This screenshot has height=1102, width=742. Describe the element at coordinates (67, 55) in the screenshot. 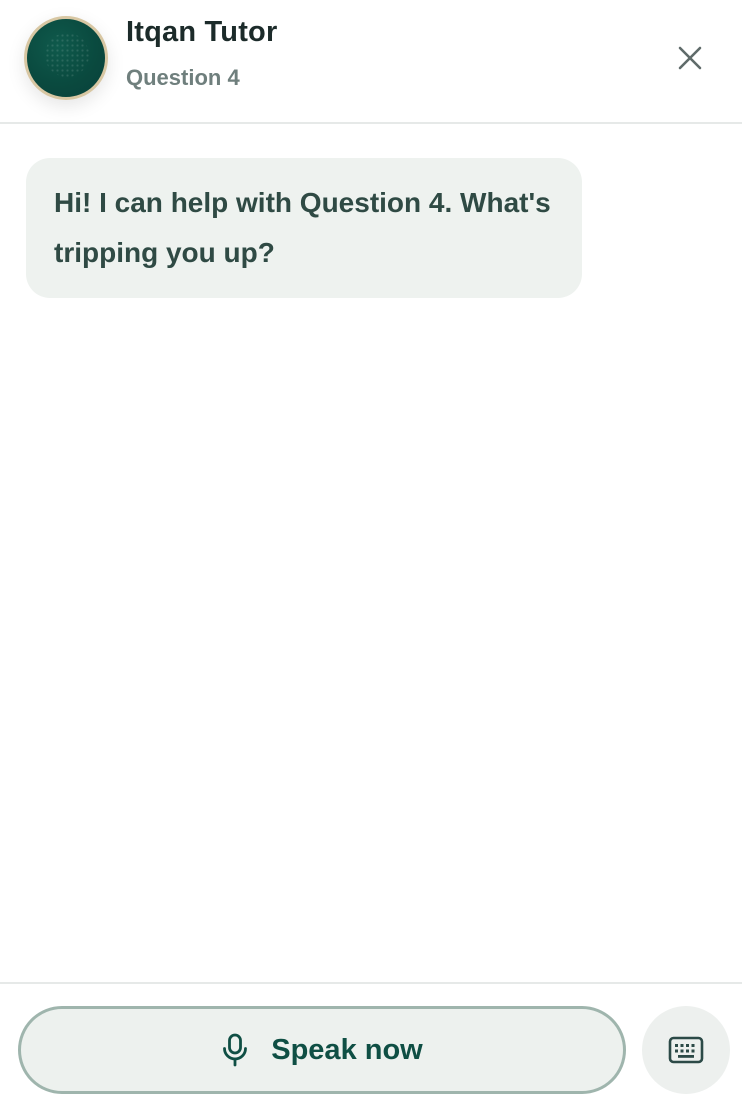

I see `avatar-pattern` at that location.